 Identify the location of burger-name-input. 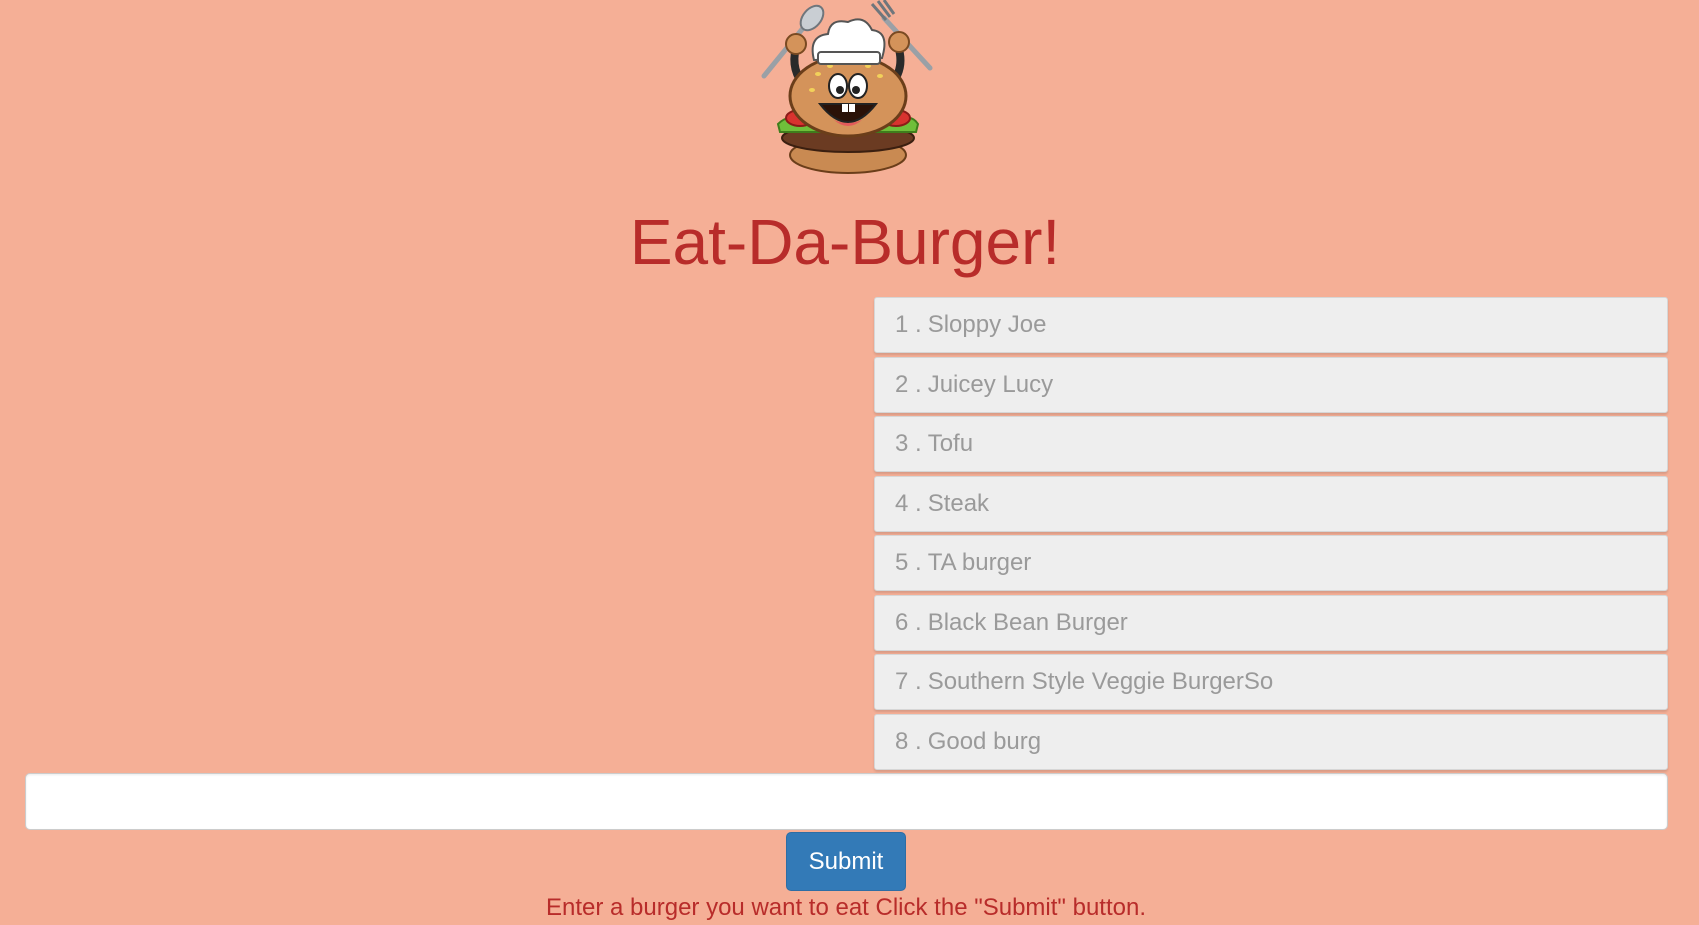
(846, 801).